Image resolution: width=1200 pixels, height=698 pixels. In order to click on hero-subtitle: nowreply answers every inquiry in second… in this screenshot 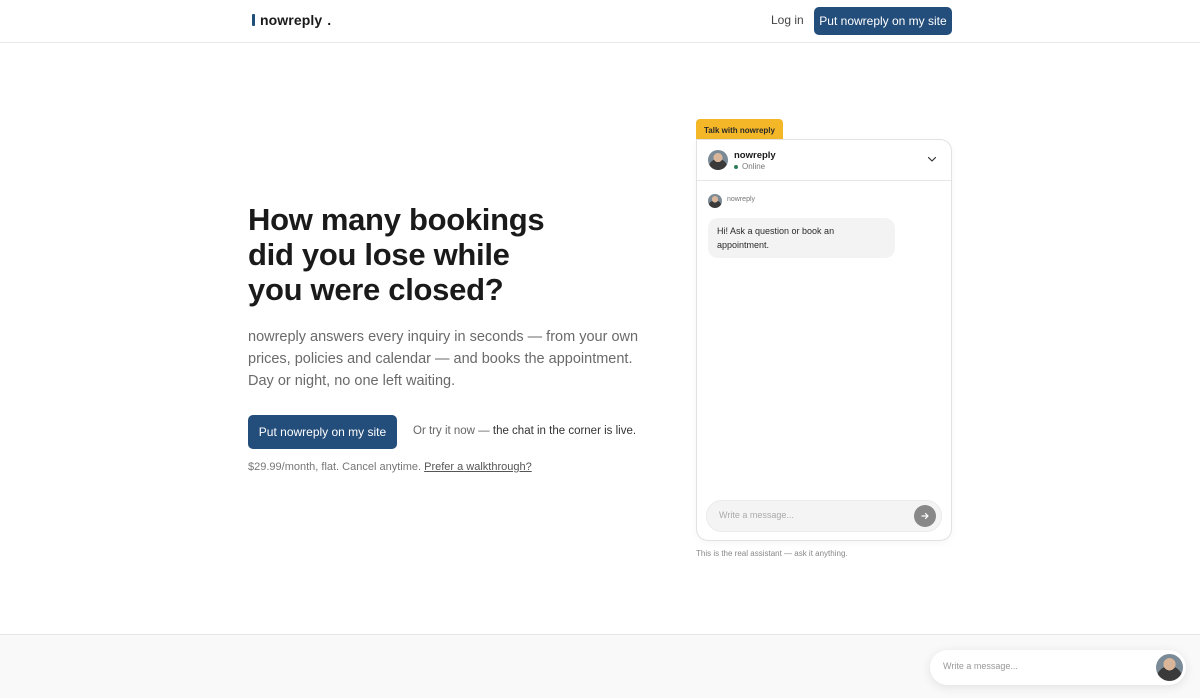, I will do `click(443, 359)`.